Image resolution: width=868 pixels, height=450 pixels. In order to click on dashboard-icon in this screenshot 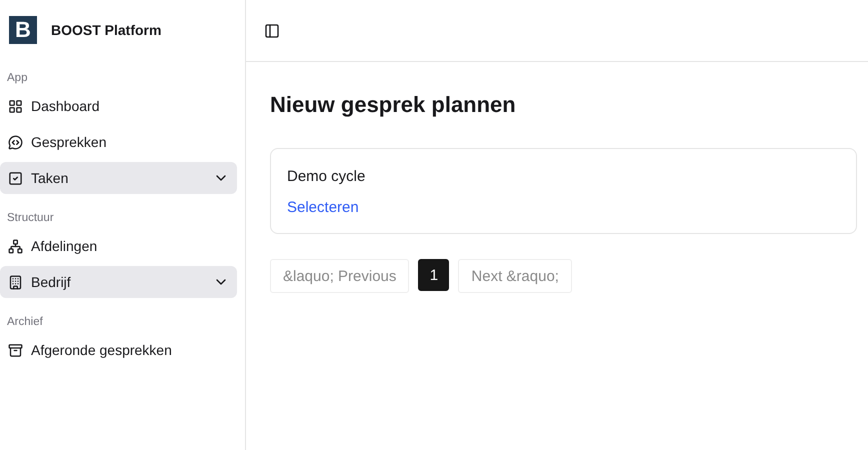, I will do `click(15, 106)`.